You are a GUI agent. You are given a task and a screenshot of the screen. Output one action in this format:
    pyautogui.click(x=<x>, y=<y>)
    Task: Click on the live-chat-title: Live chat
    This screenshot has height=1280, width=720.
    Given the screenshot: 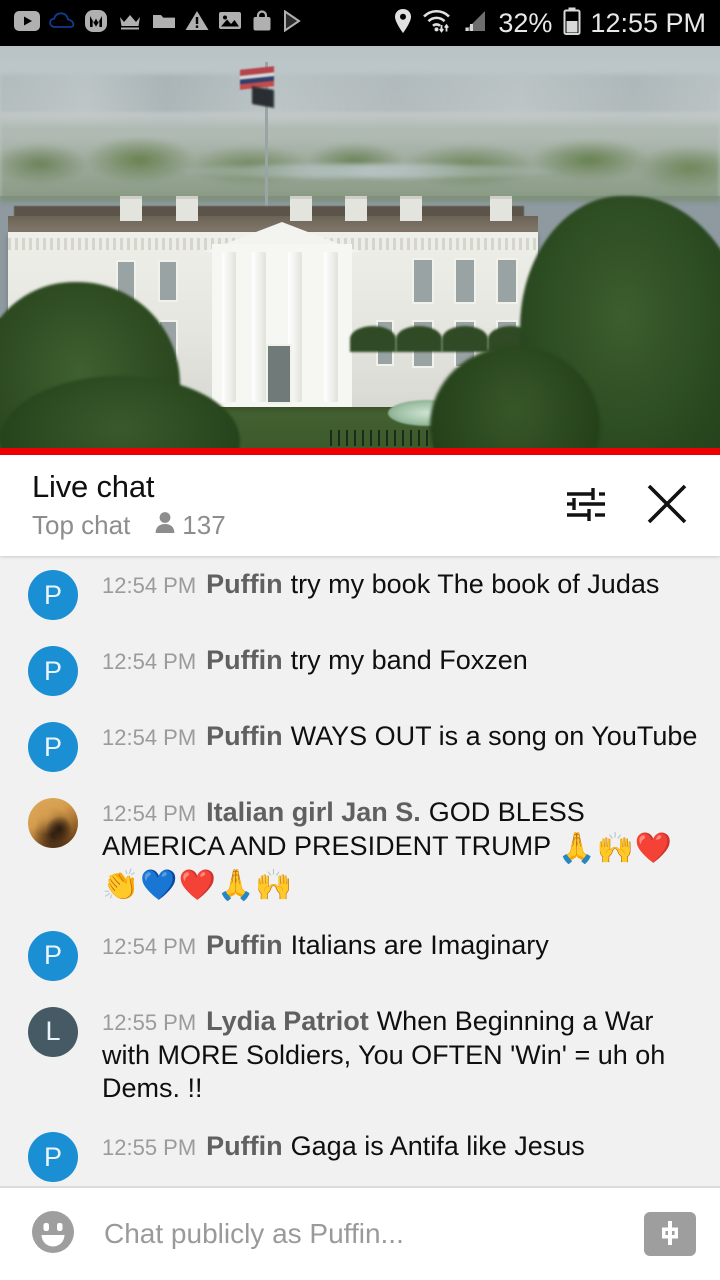 What is the action you would take?
    pyautogui.click(x=93, y=486)
    